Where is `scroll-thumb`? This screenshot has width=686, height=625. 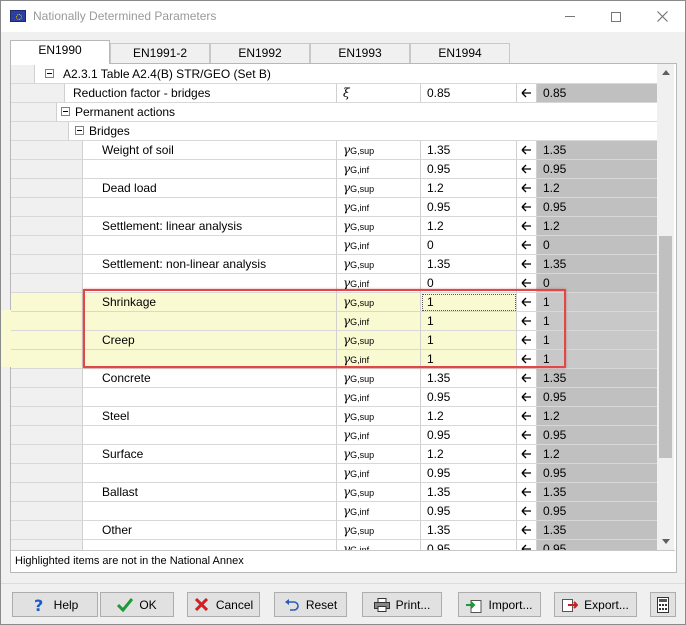 scroll-thumb is located at coordinates (665, 347).